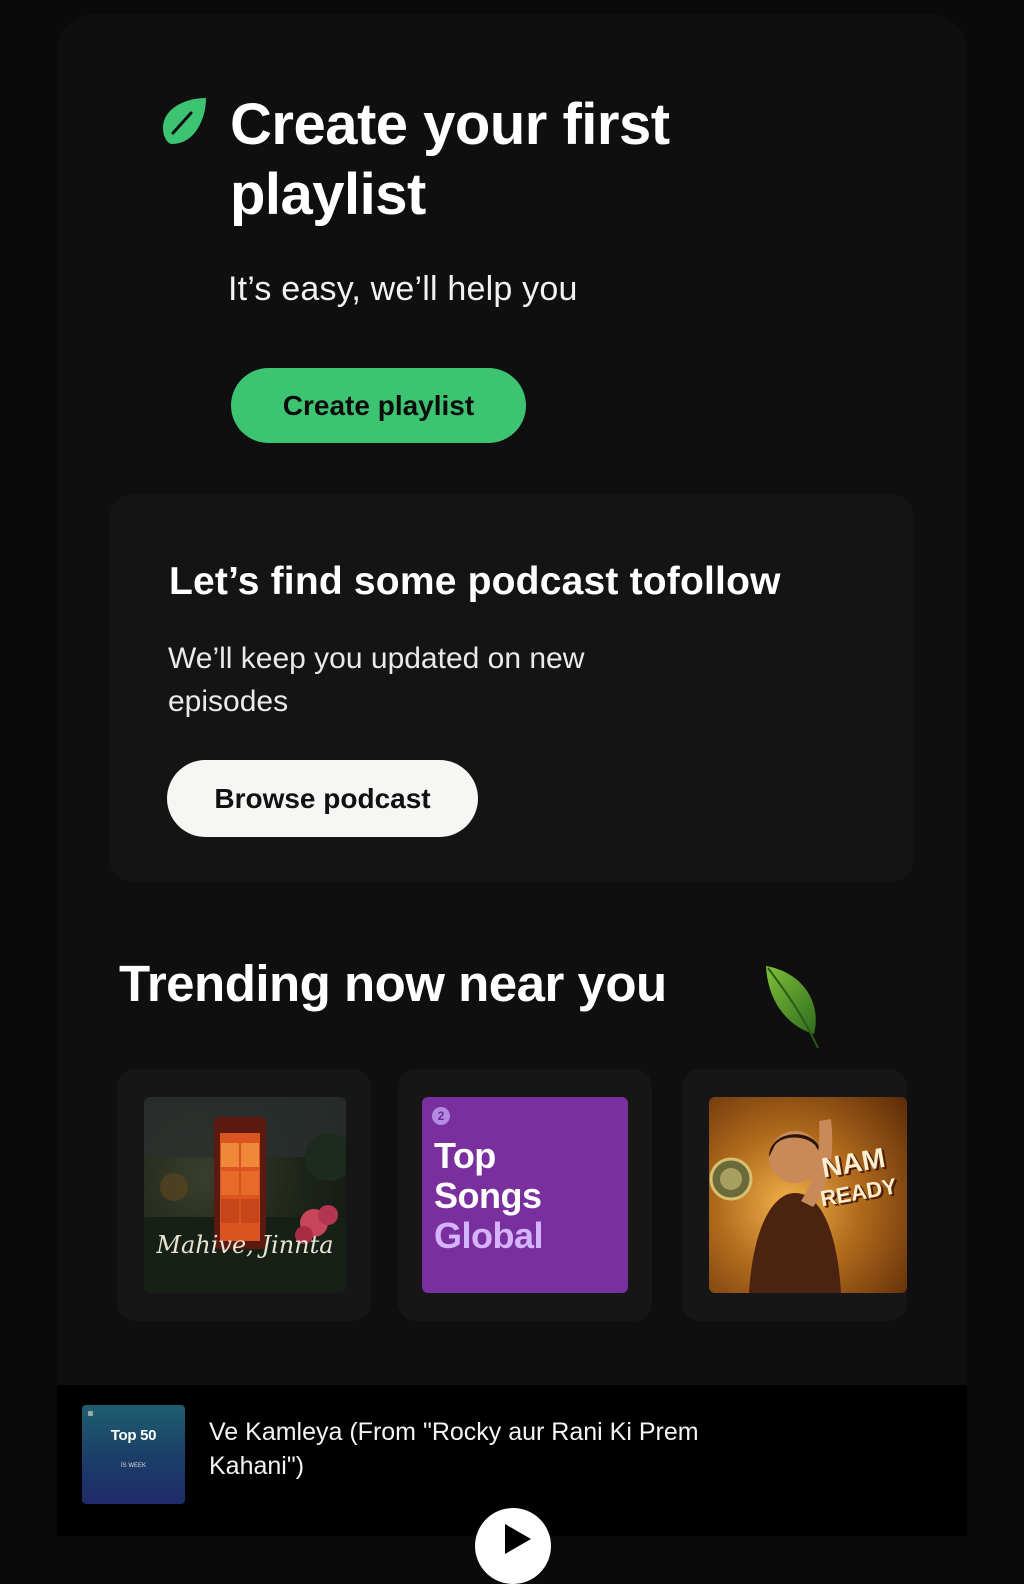  What do you see at coordinates (133, 1454) in the screenshot?
I see `now-playing-thumbnail: Top 50 İS WEEK` at bounding box center [133, 1454].